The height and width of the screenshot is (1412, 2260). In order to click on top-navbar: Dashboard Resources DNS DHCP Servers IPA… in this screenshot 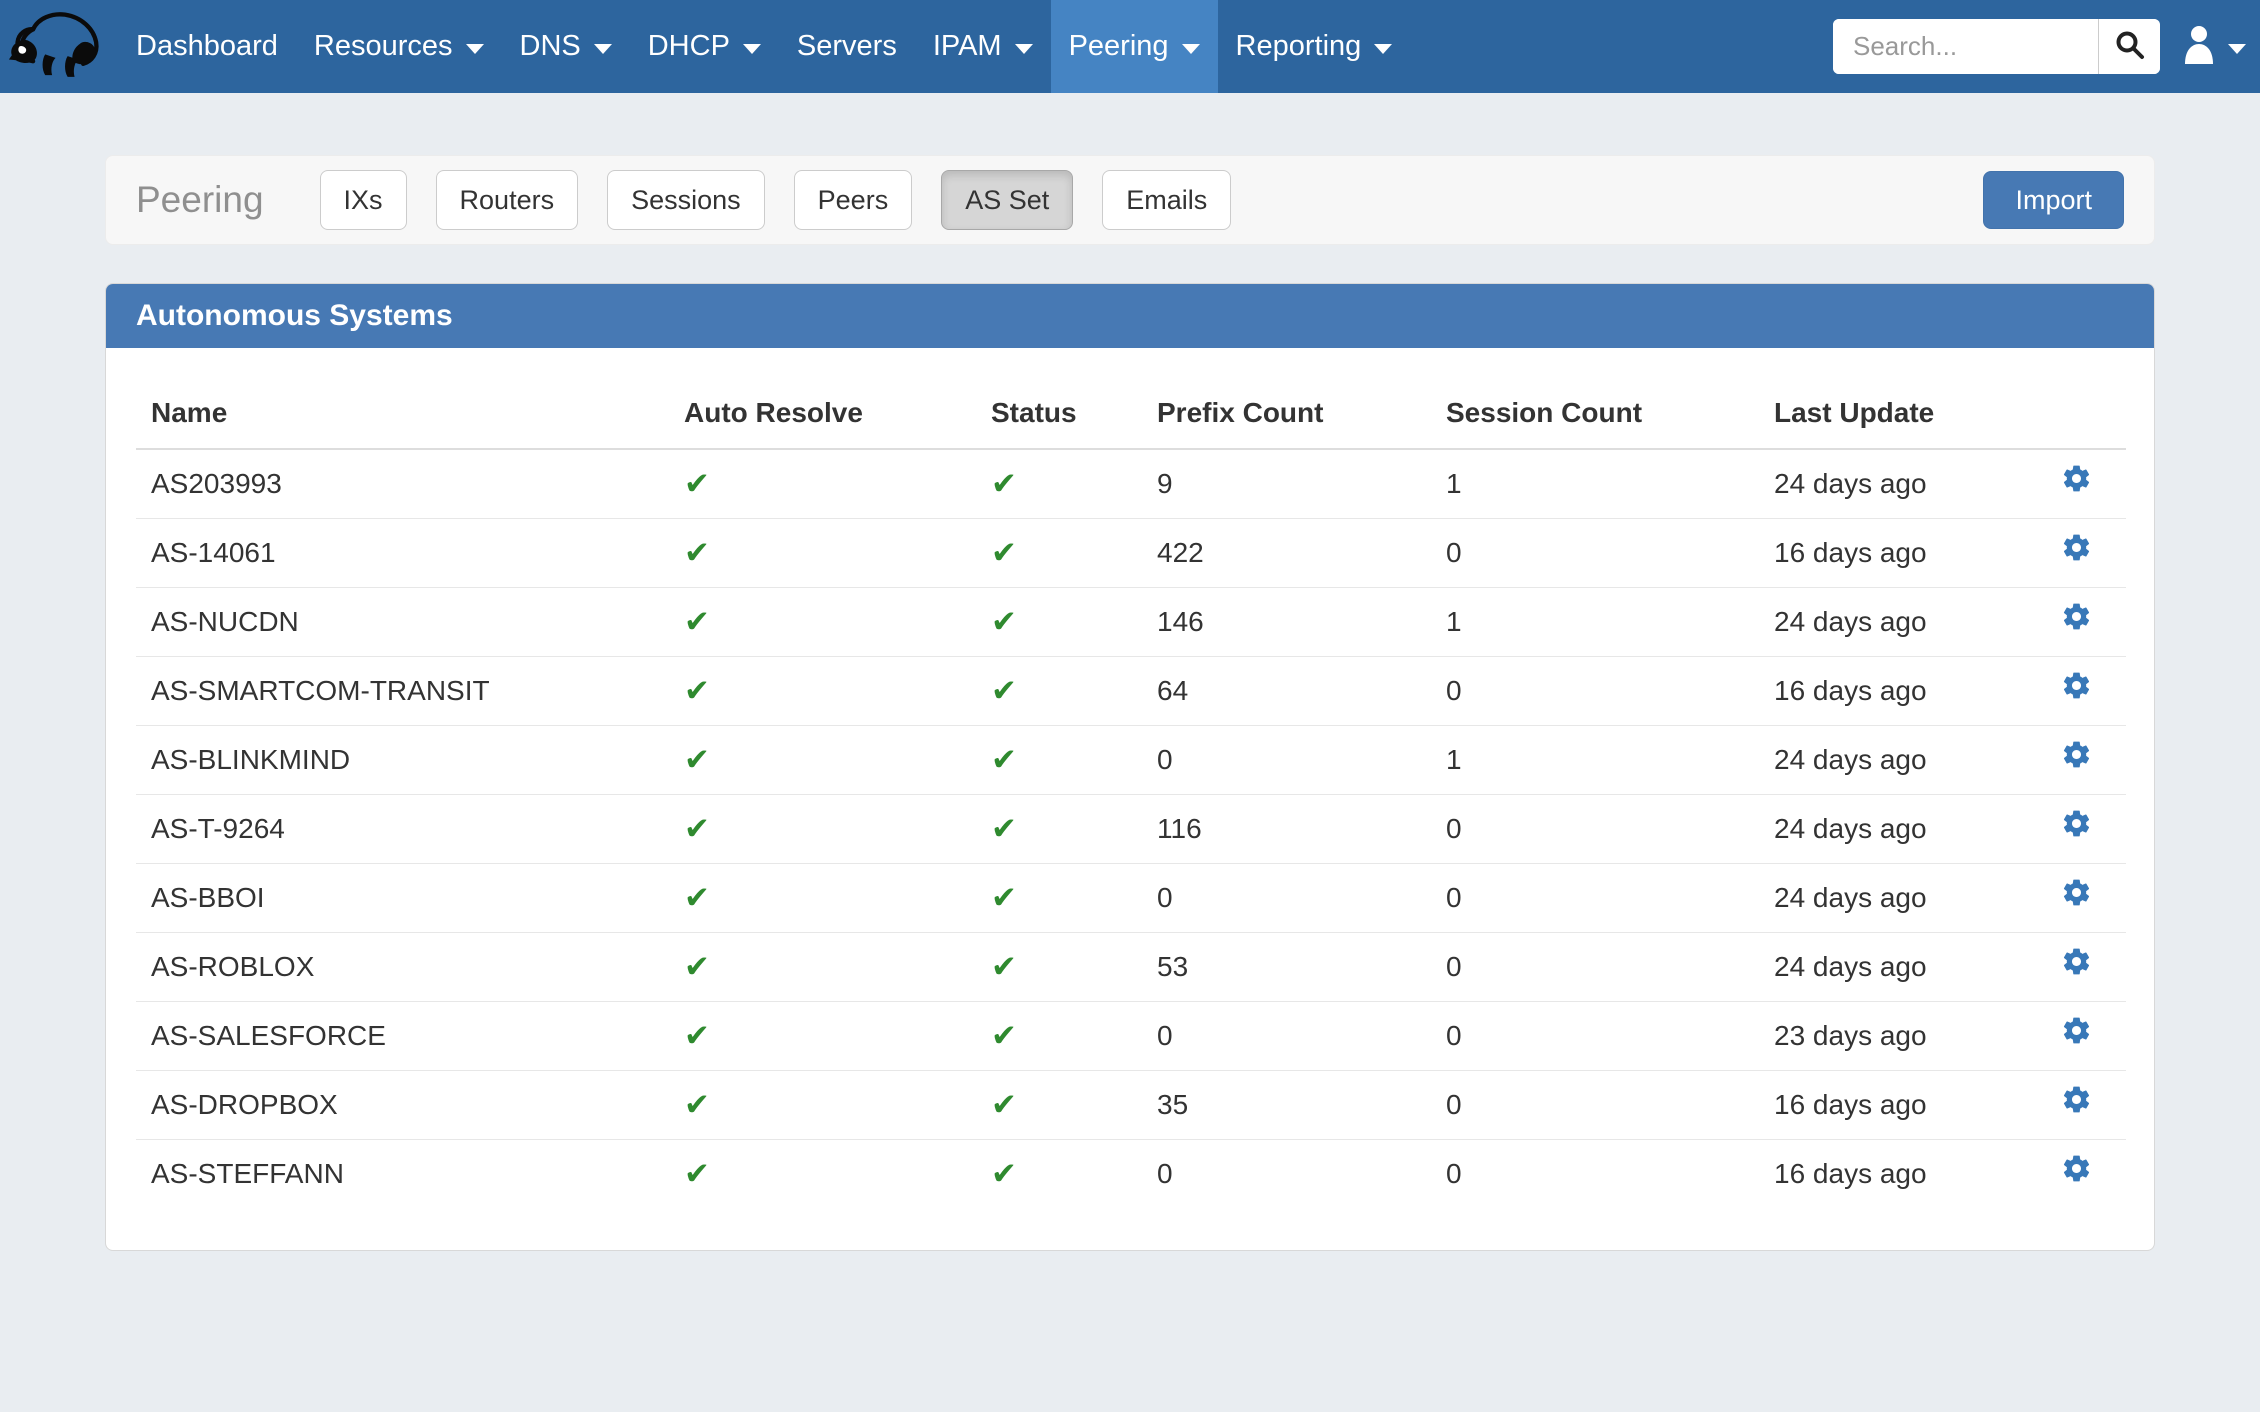, I will do `click(1130, 46)`.